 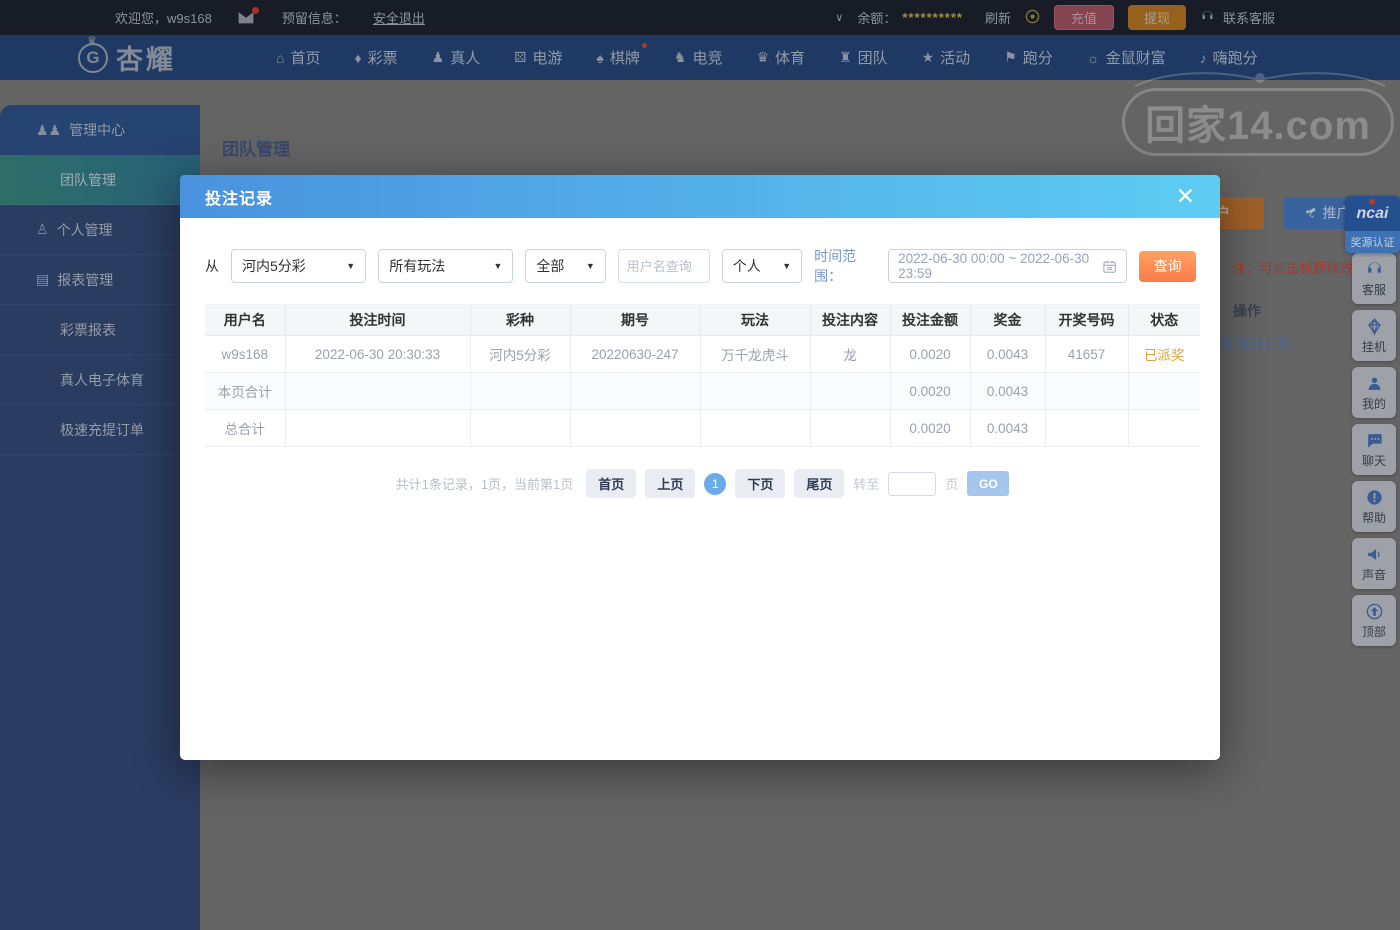 What do you see at coordinates (446, 266) in the screenshot?
I see `playtype-select: 所有玩法 ▼` at bounding box center [446, 266].